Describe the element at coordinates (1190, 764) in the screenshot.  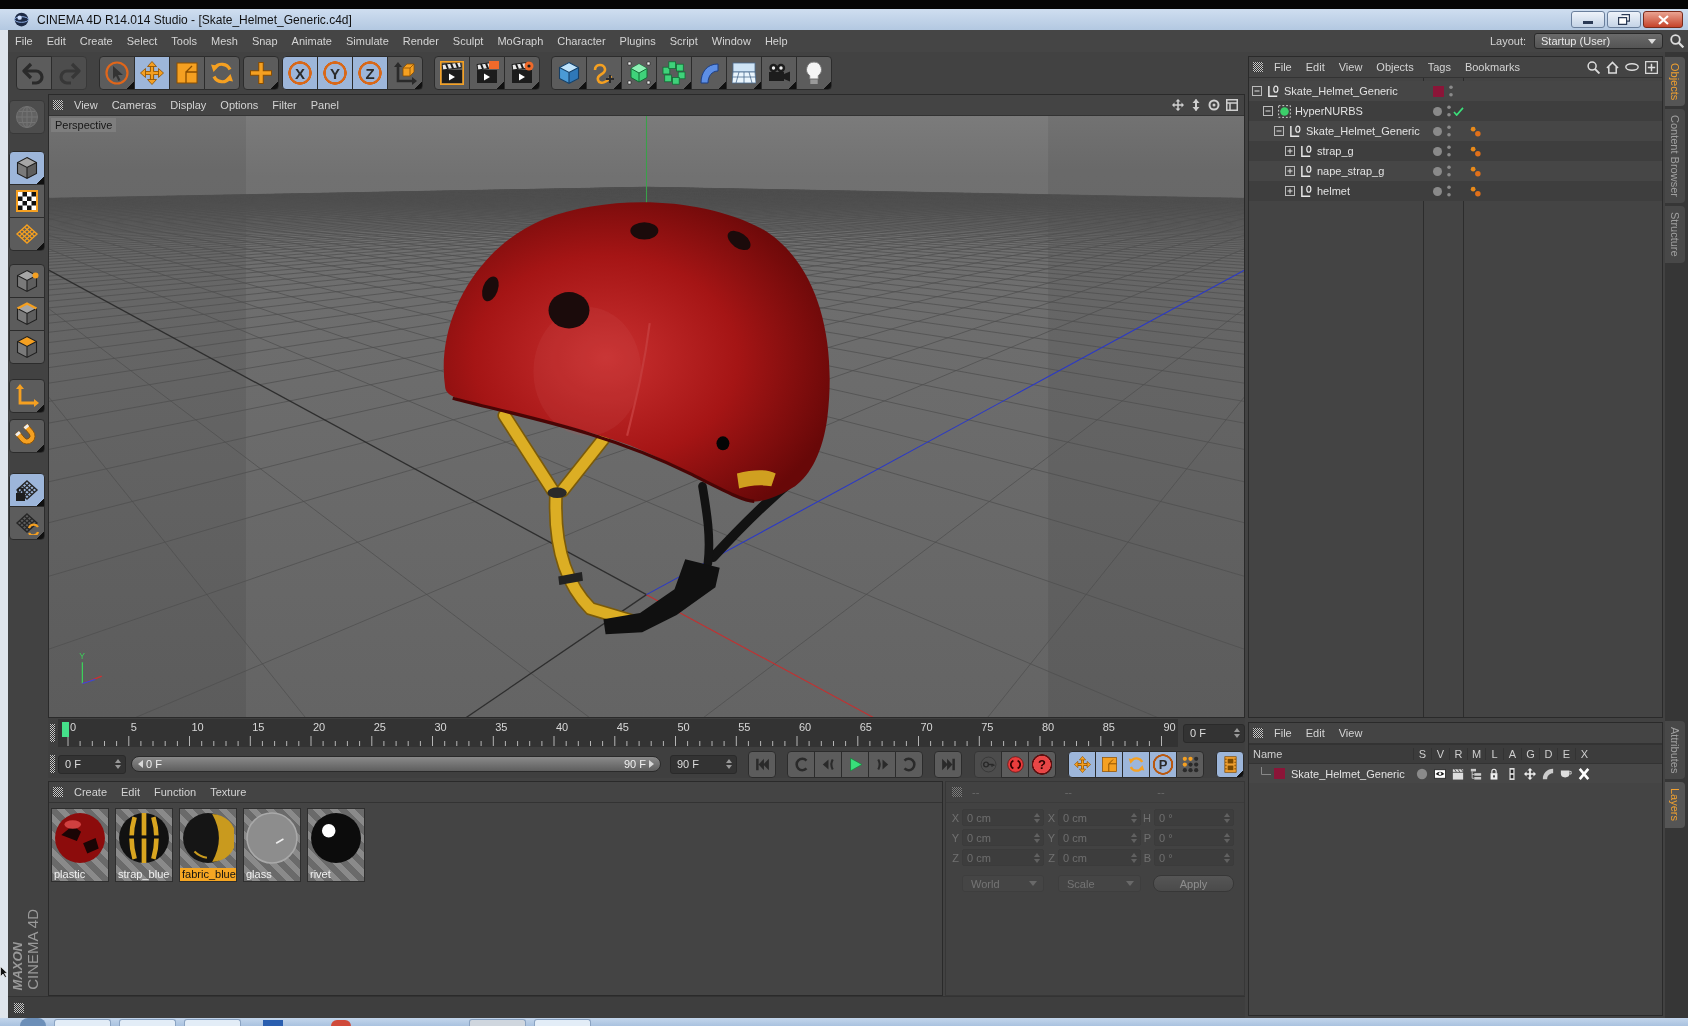
I see `point-level-button` at that location.